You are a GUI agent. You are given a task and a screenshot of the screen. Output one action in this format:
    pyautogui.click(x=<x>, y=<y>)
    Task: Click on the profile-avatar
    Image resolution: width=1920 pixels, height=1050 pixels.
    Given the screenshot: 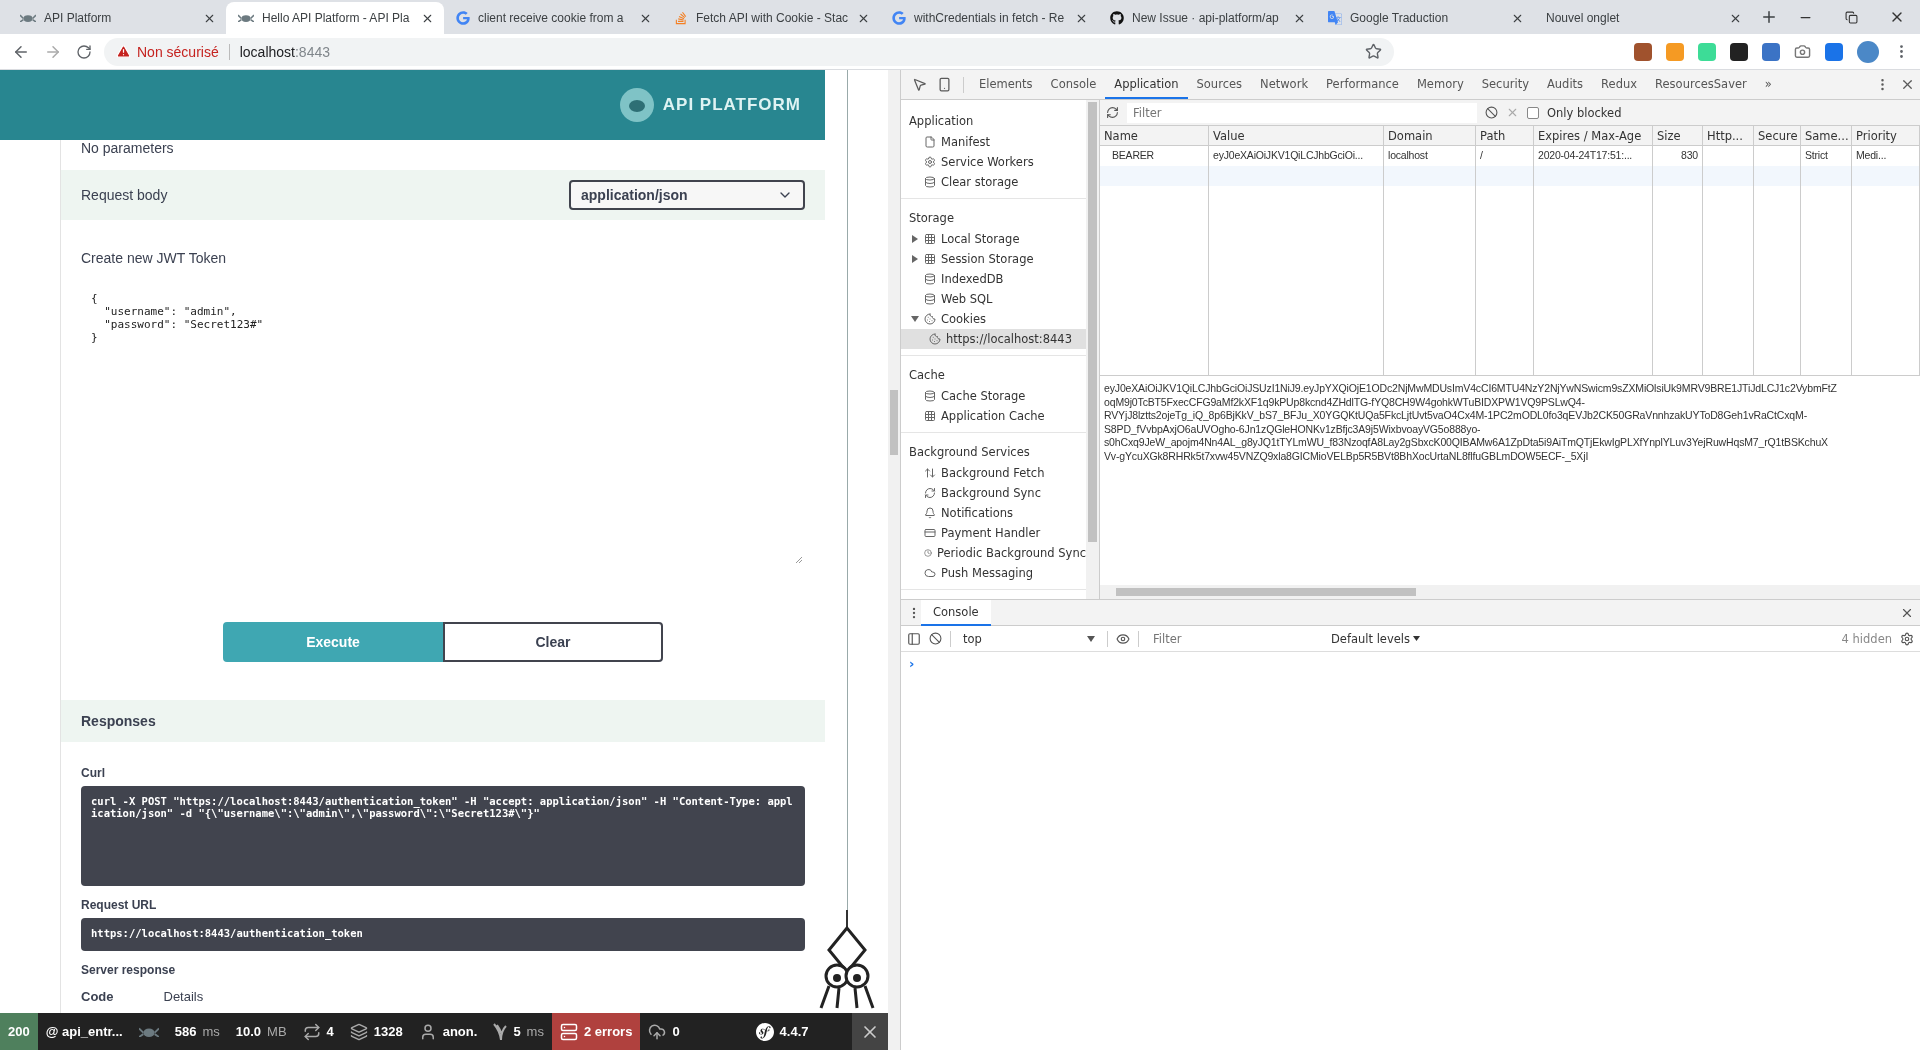 What is the action you would take?
    pyautogui.click(x=1868, y=51)
    